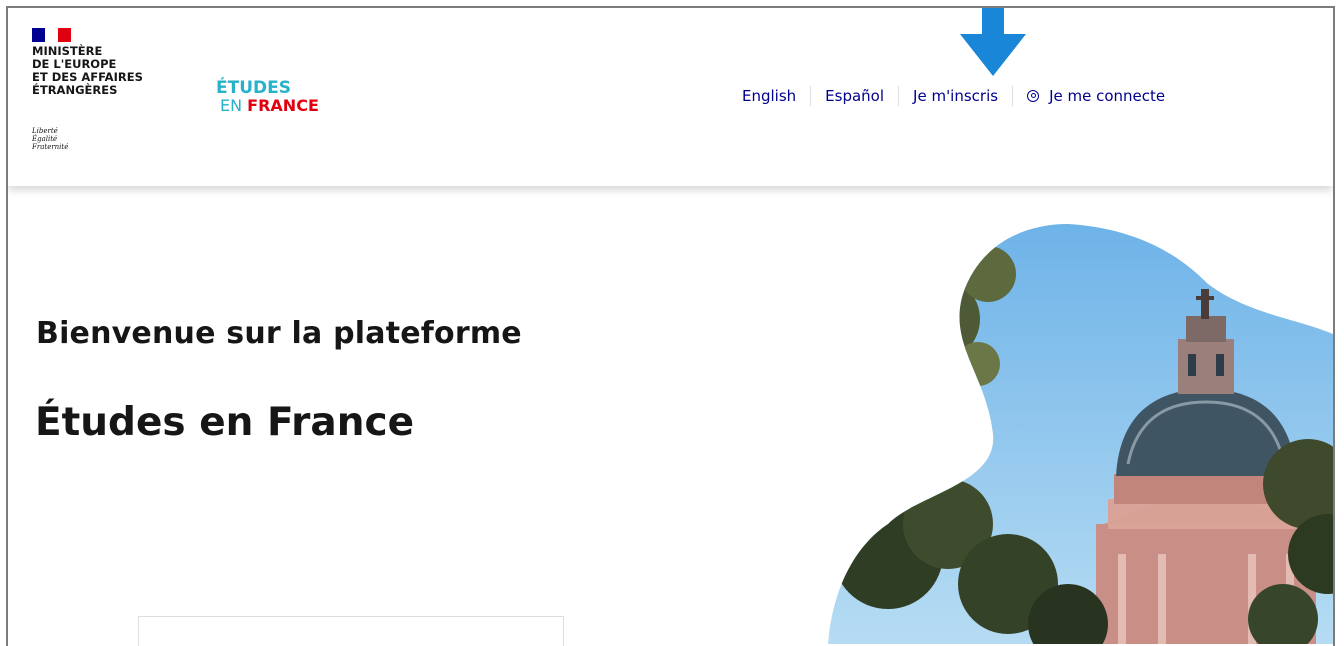 Image resolution: width=1344 pixels, height=646 pixels. What do you see at coordinates (51, 35) in the screenshot?
I see `republic-flag-logo` at bounding box center [51, 35].